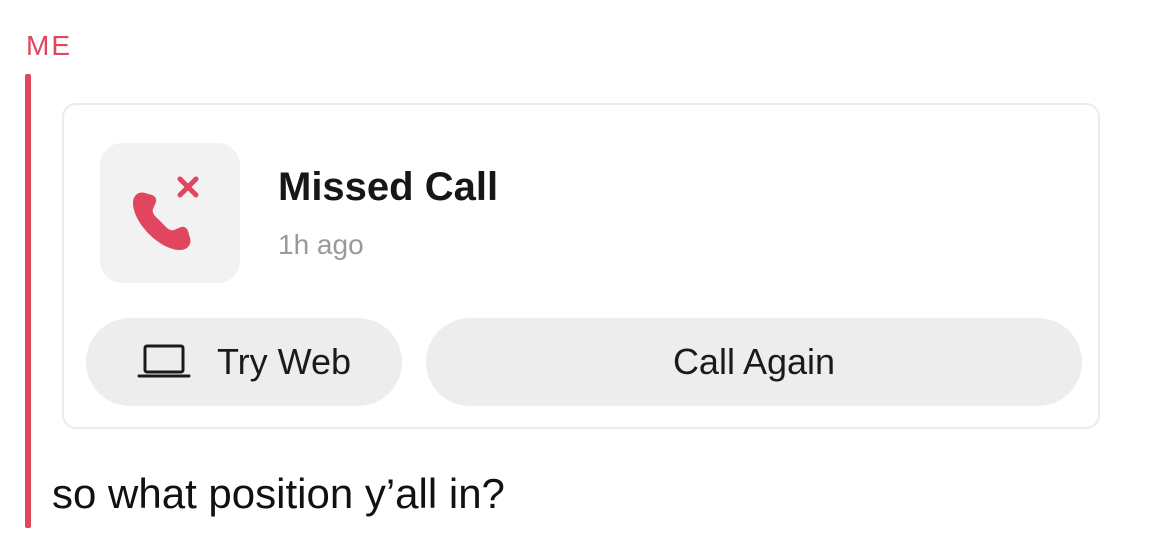  What do you see at coordinates (321, 244) in the screenshot?
I see `call-timestamp: 1h ago` at bounding box center [321, 244].